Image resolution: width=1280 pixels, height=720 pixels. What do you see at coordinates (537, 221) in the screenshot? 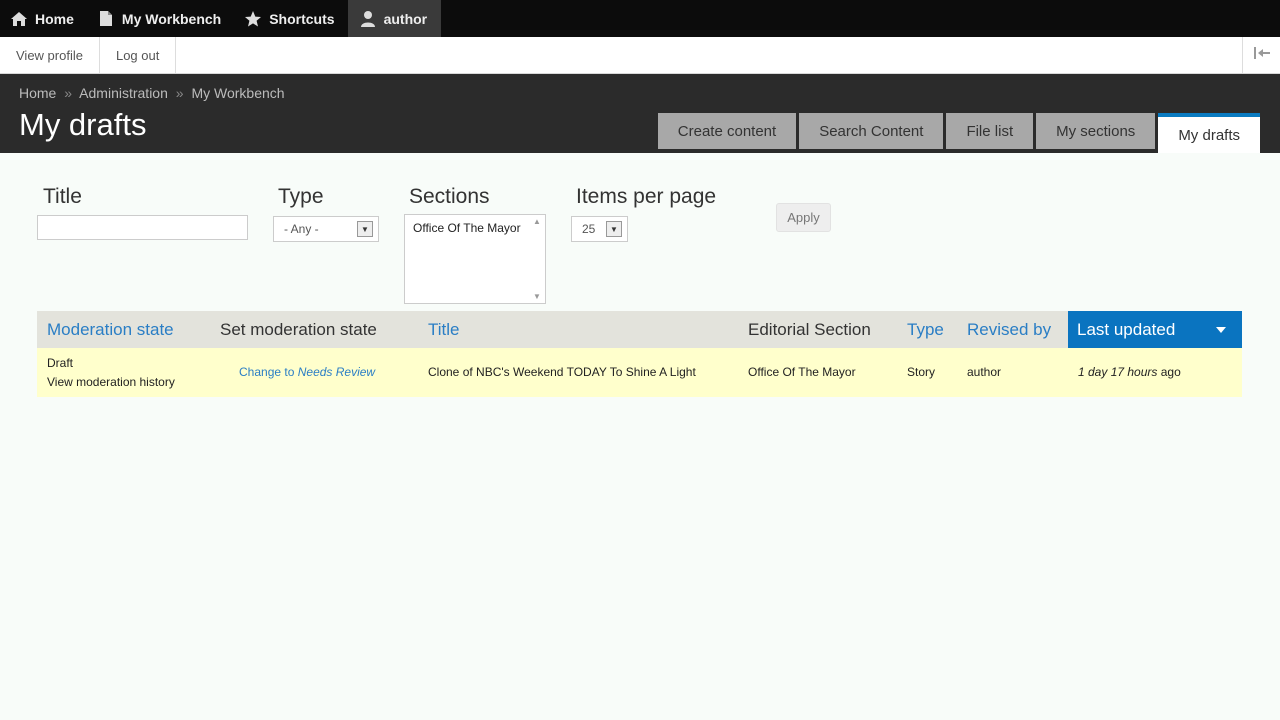
I see `scroll-up-icon: ▲` at bounding box center [537, 221].